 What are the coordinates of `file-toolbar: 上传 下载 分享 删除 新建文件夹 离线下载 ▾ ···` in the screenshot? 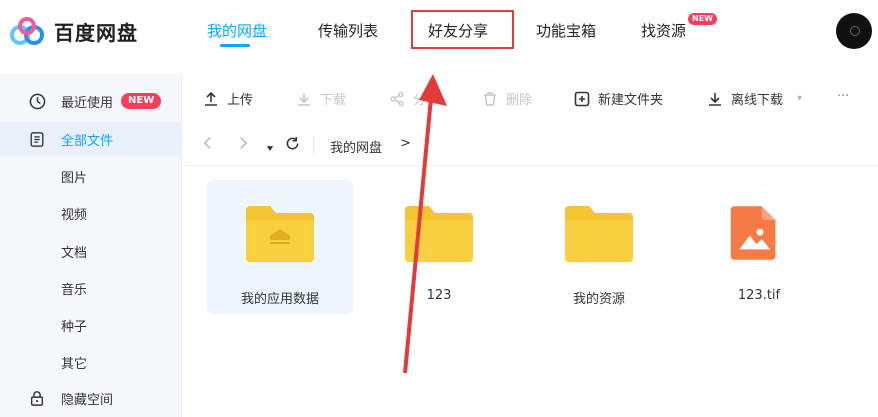 It's located at (530, 99).